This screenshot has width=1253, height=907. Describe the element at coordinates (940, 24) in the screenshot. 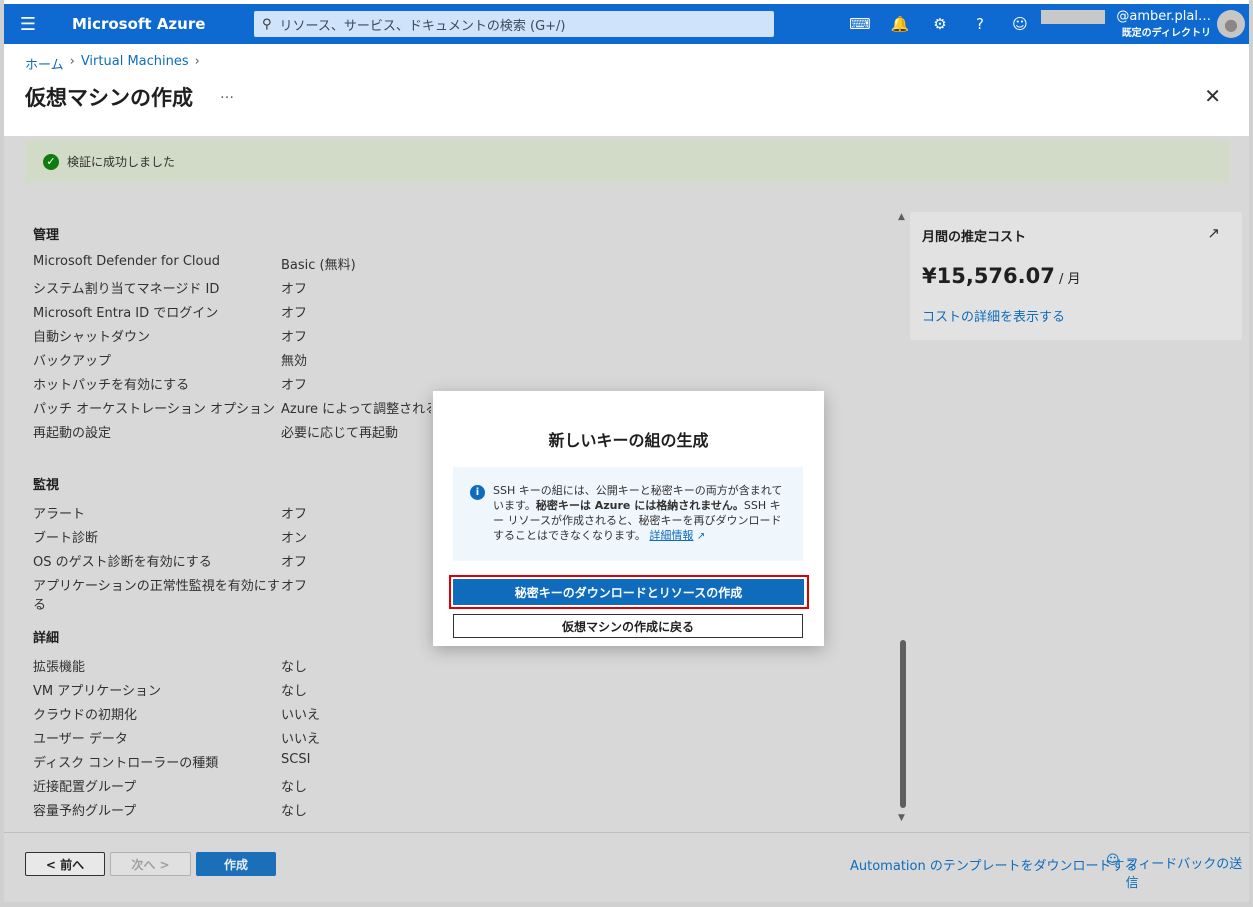

I see `gear-icon: ⚙` at that location.